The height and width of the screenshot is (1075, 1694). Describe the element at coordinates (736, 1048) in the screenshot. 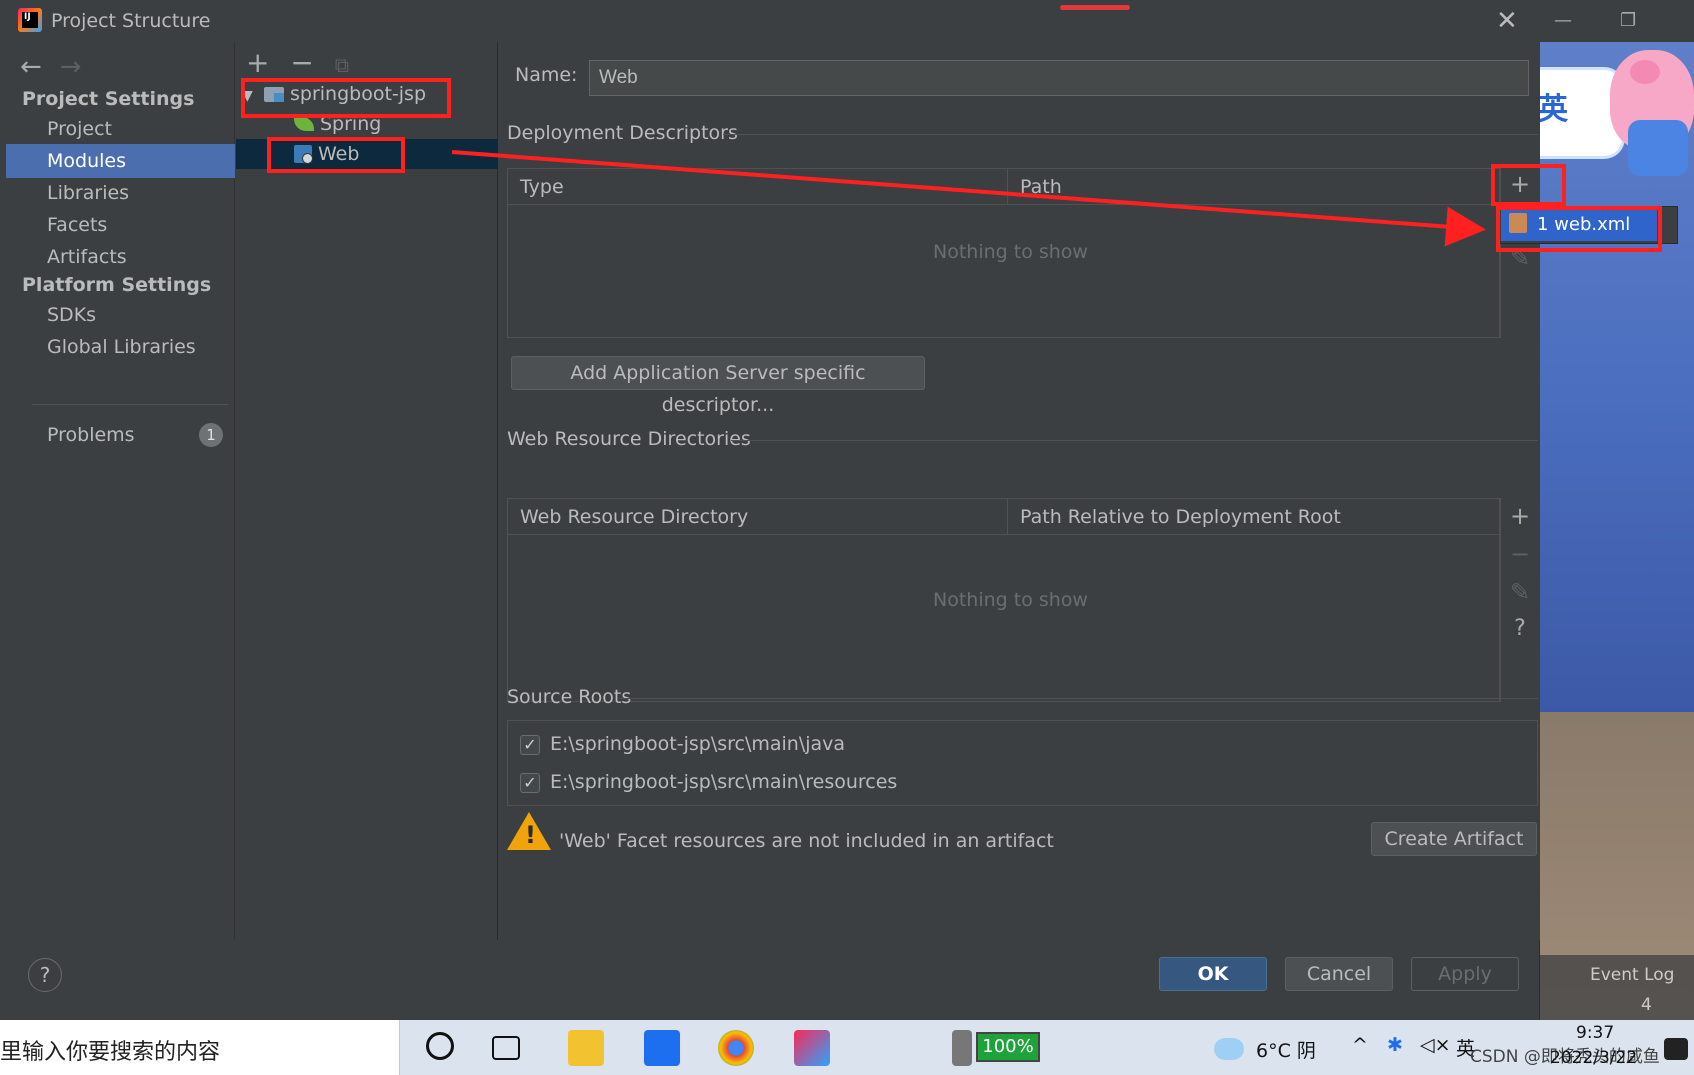

I see `chrome-icon` at that location.